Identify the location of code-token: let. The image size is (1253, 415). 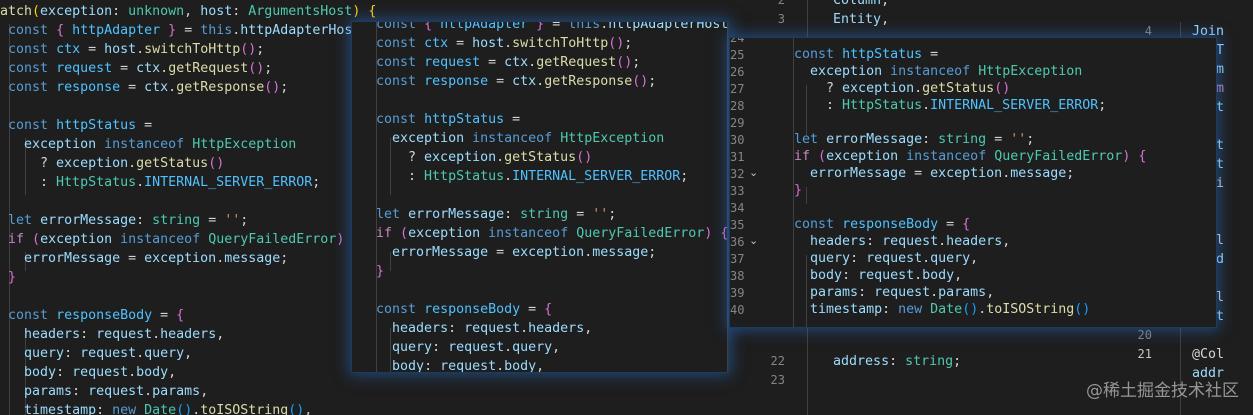
(20, 220).